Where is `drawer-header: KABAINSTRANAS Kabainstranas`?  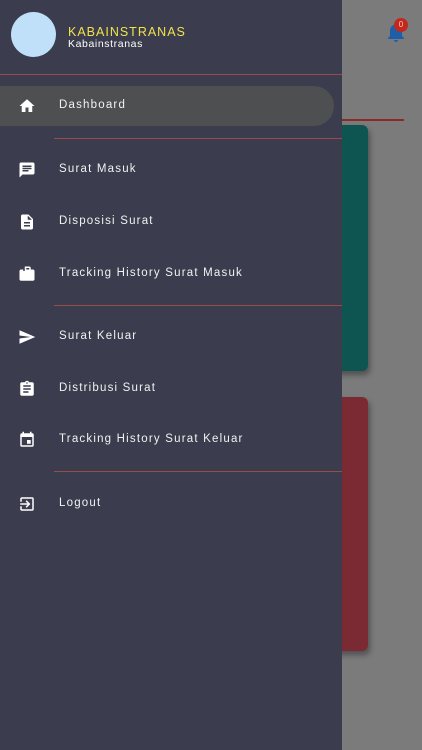
drawer-header: KABAINSTRANAS Kabainstranas is located at coordinates (171, 37).